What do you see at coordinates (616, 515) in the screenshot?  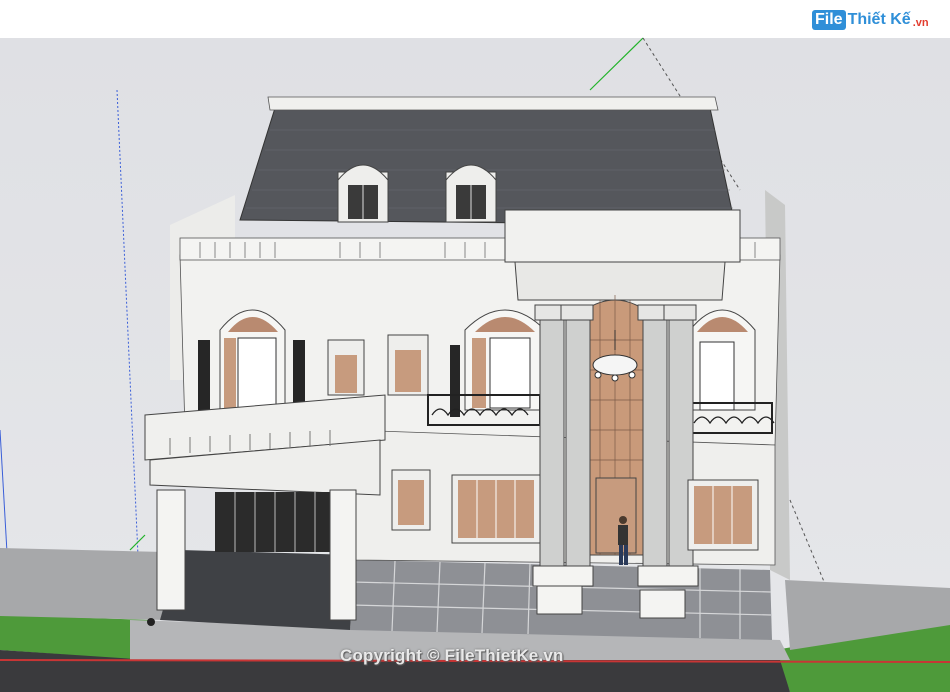 I see `entrance-door` at bounding box center [616, 515].